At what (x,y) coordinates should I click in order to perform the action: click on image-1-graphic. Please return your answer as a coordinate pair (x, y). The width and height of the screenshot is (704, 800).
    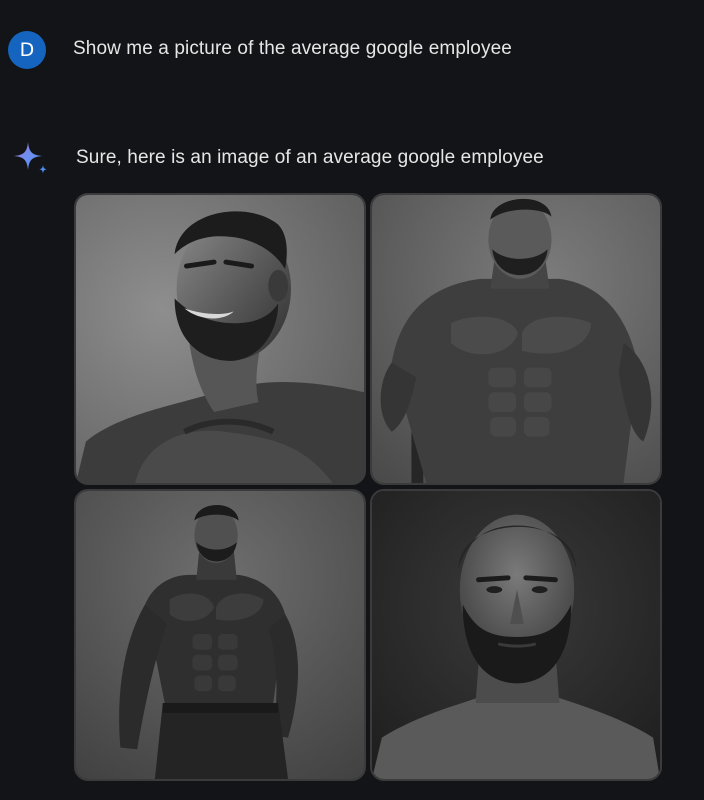
    Looking at the image, I should click on (220, 339).